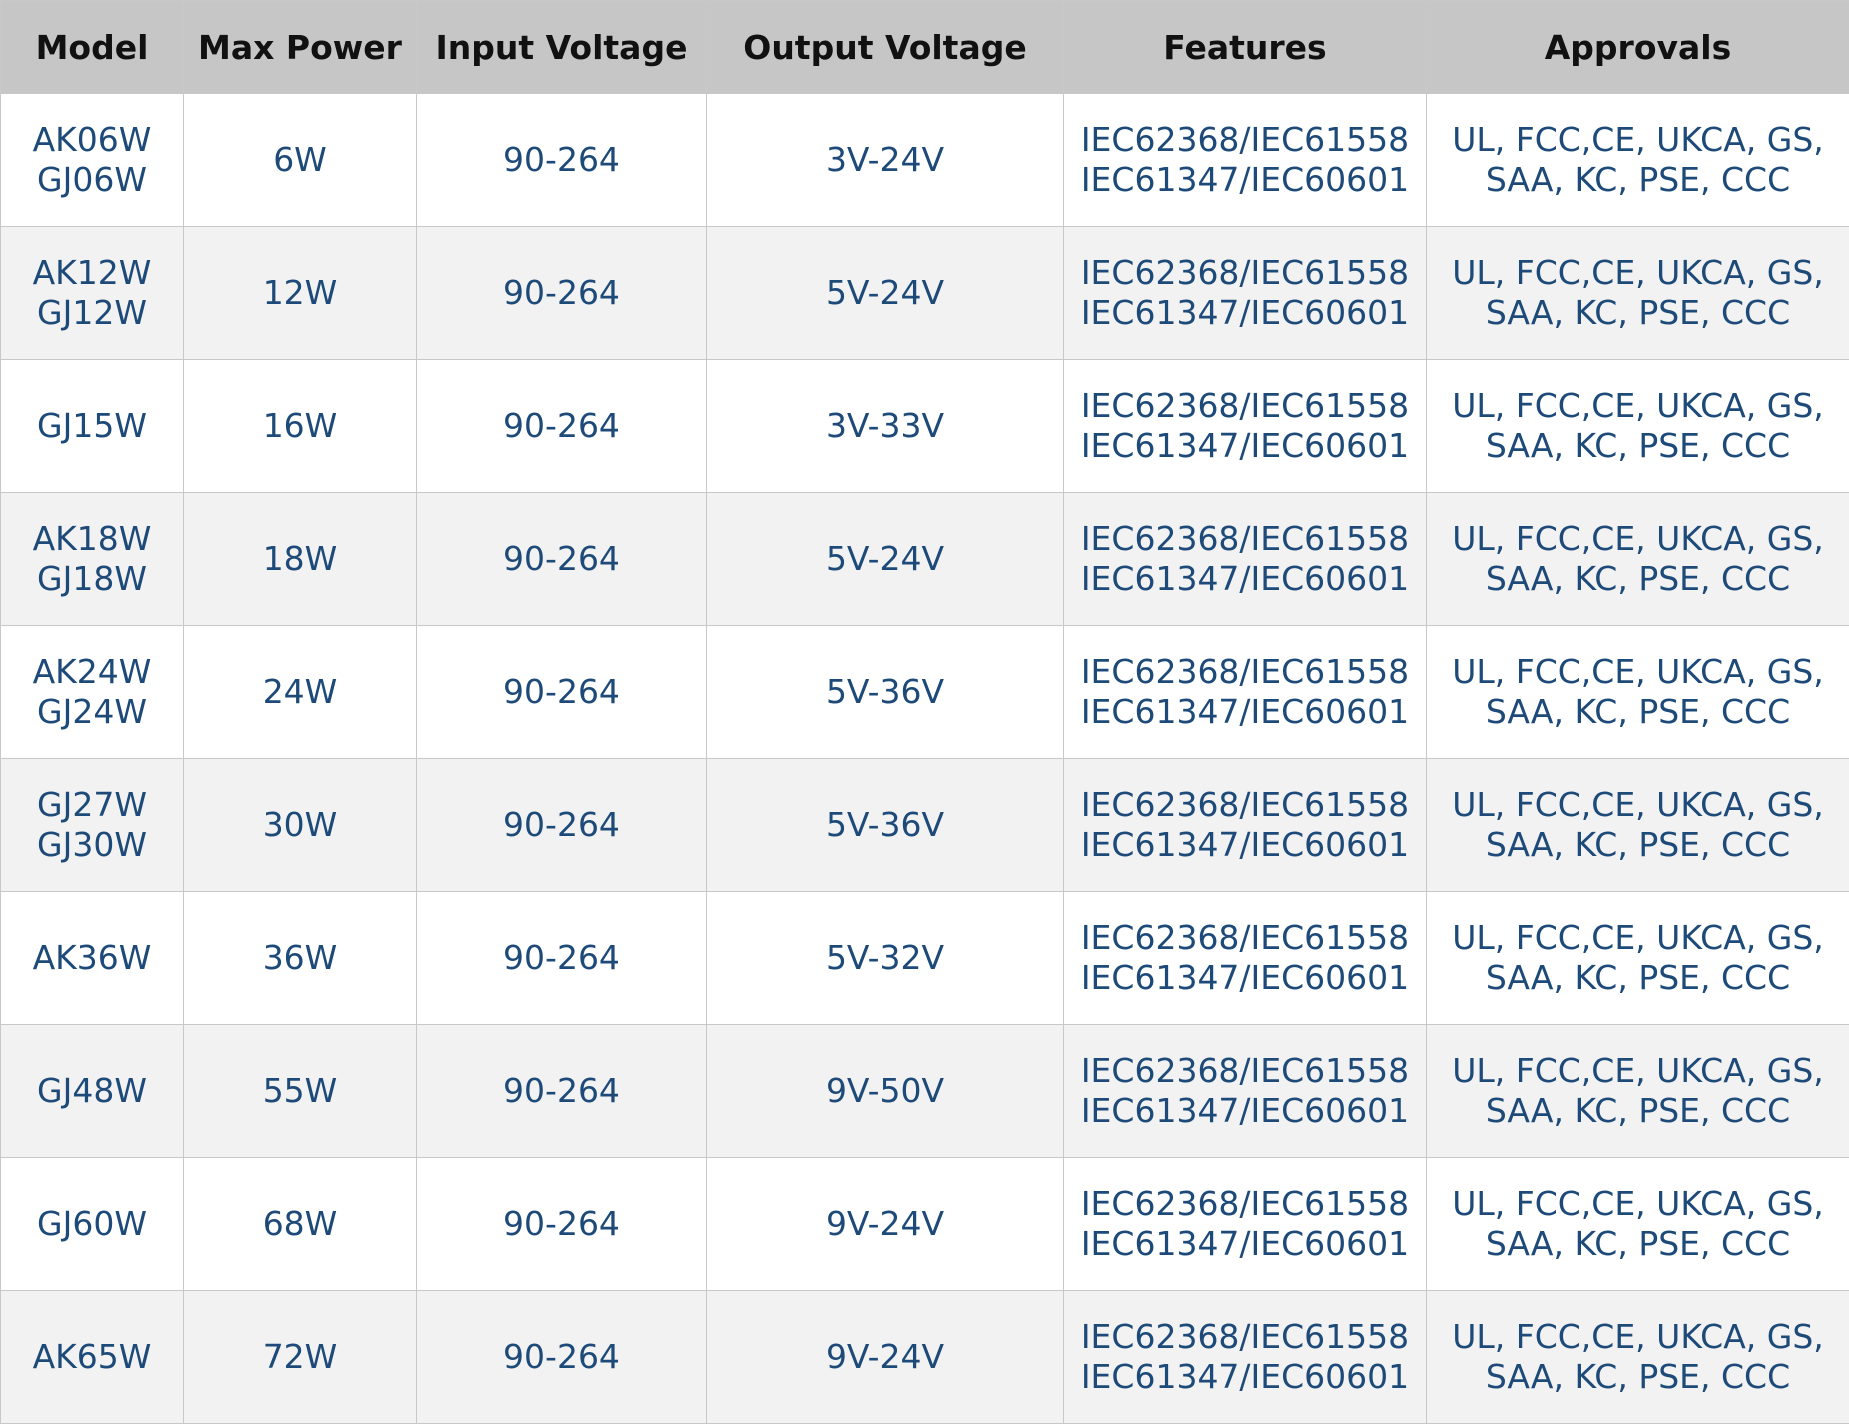  I want to click on cell-model: AK24W GJ24W, so click(92, 692).